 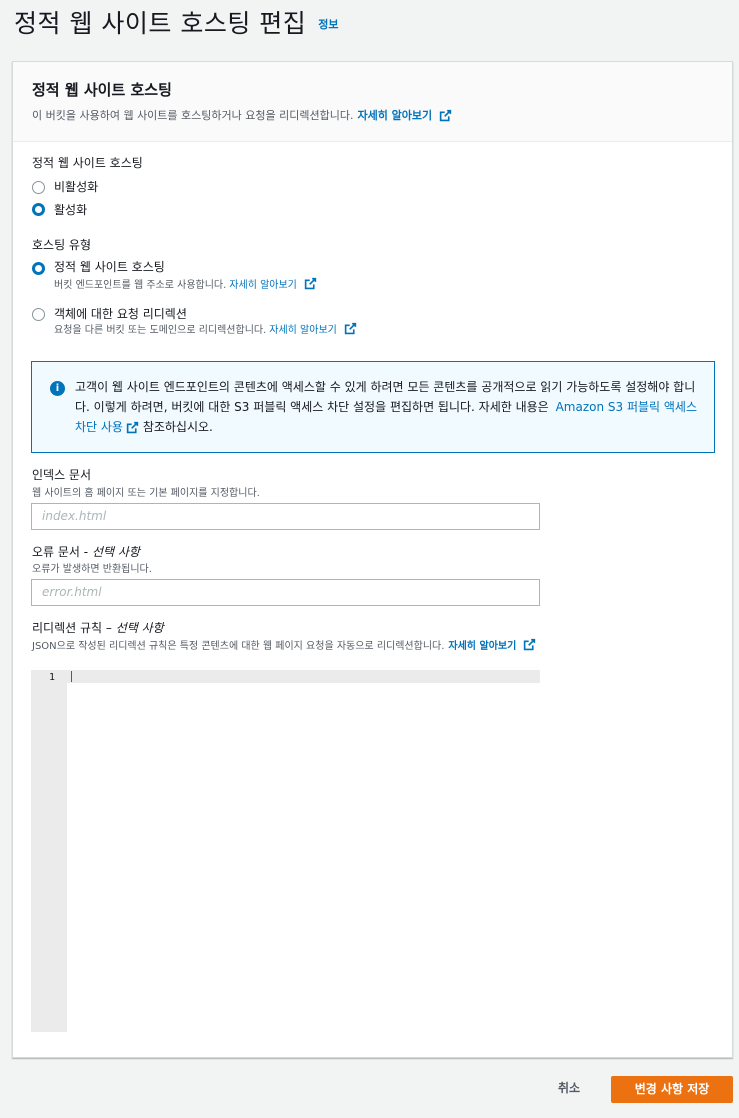 What do you see at coordinates (92, 569) in the screenshot?
I see `error-document-desc: 오류가 발생하면 반환됩니다.` at bounding box center [92, 569].